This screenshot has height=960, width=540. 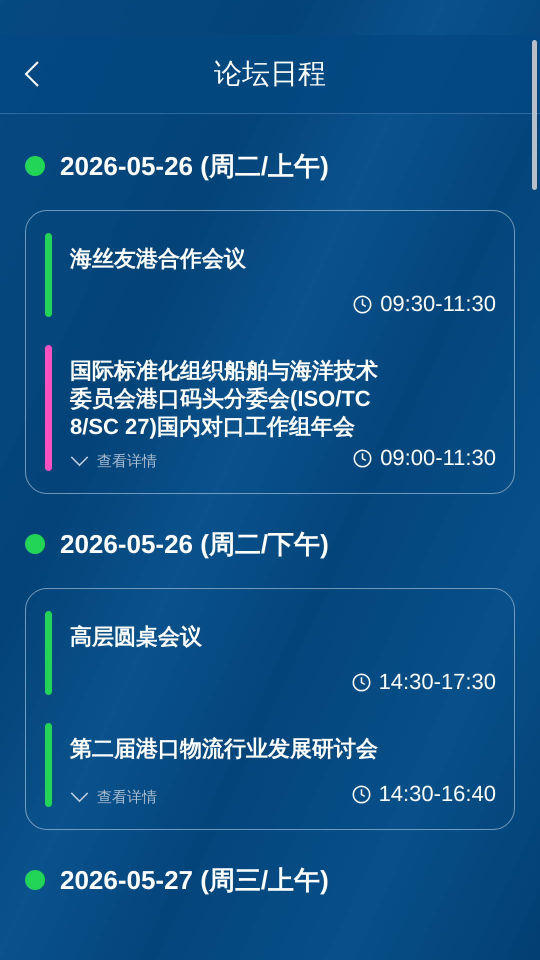 I want to click on page-title: 论坛日程, so click(x=270, y=74).